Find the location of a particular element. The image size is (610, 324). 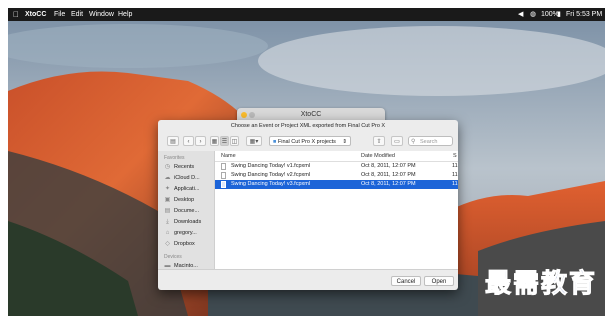

applications-icon: ✦ is located at coordinates (167, 189).